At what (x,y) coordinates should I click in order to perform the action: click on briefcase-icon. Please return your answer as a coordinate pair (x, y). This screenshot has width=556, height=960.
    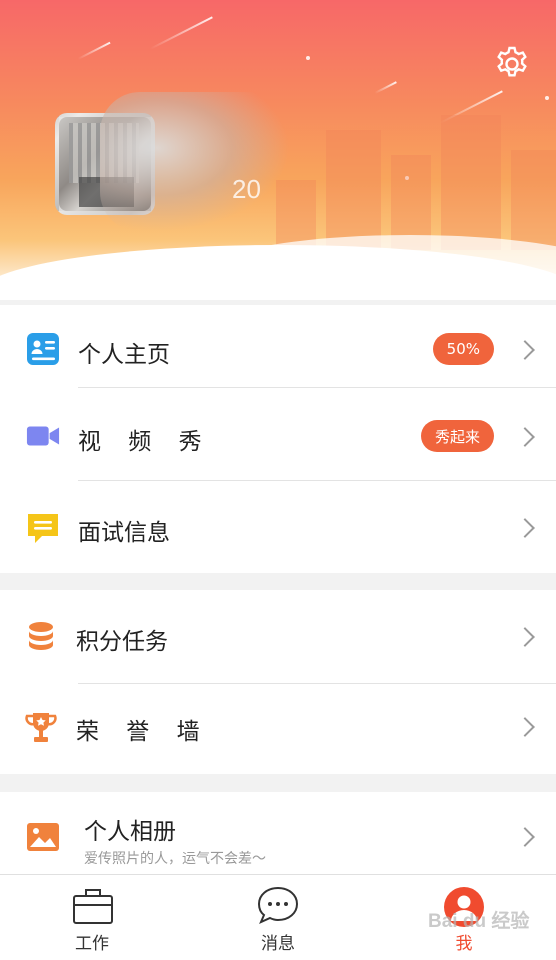
    Looking at the image, I should click on (93, 906).